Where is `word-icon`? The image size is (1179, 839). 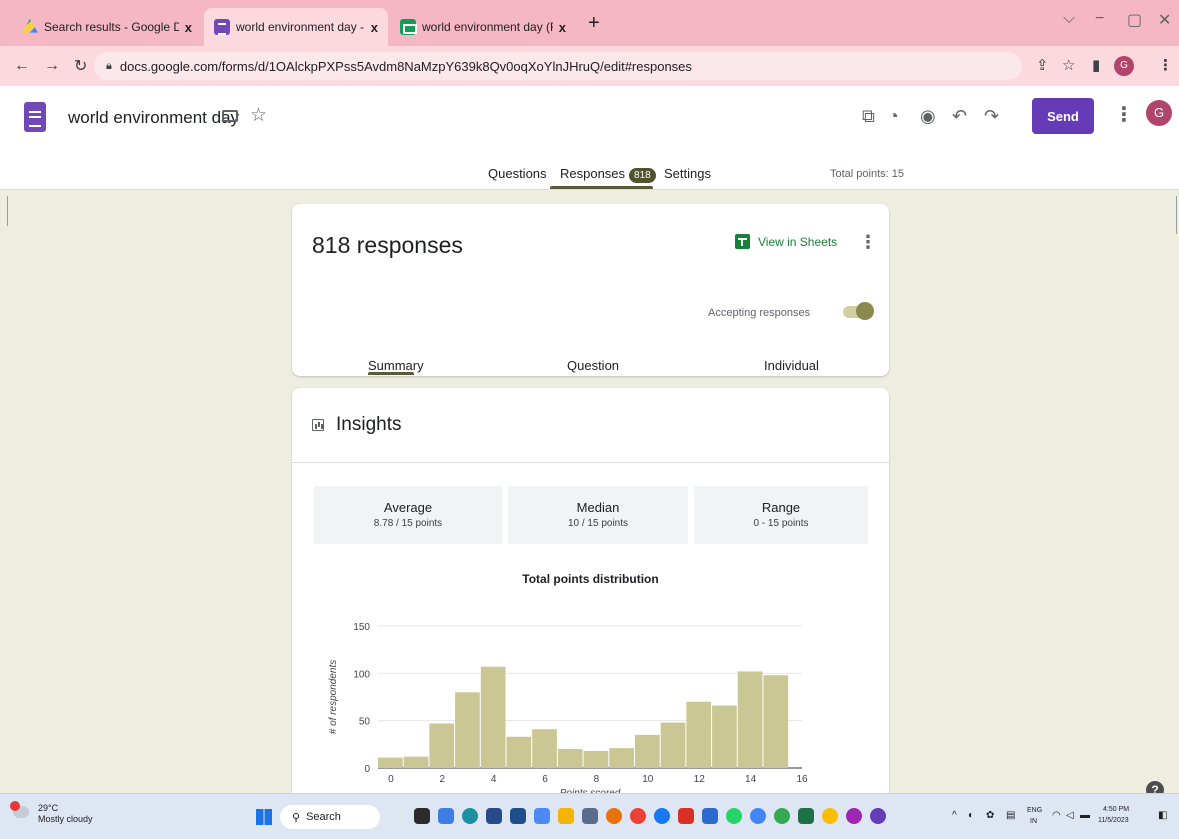 word-icon is located at coordinates (710, 816).